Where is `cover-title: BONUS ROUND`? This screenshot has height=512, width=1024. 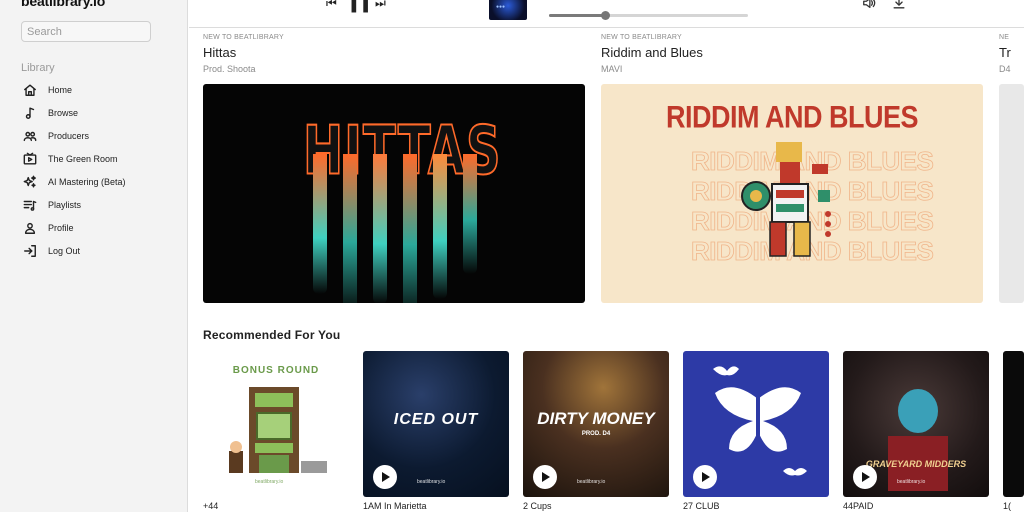 cover-title: BONUS ROUND is located at coordinates (276, 370).